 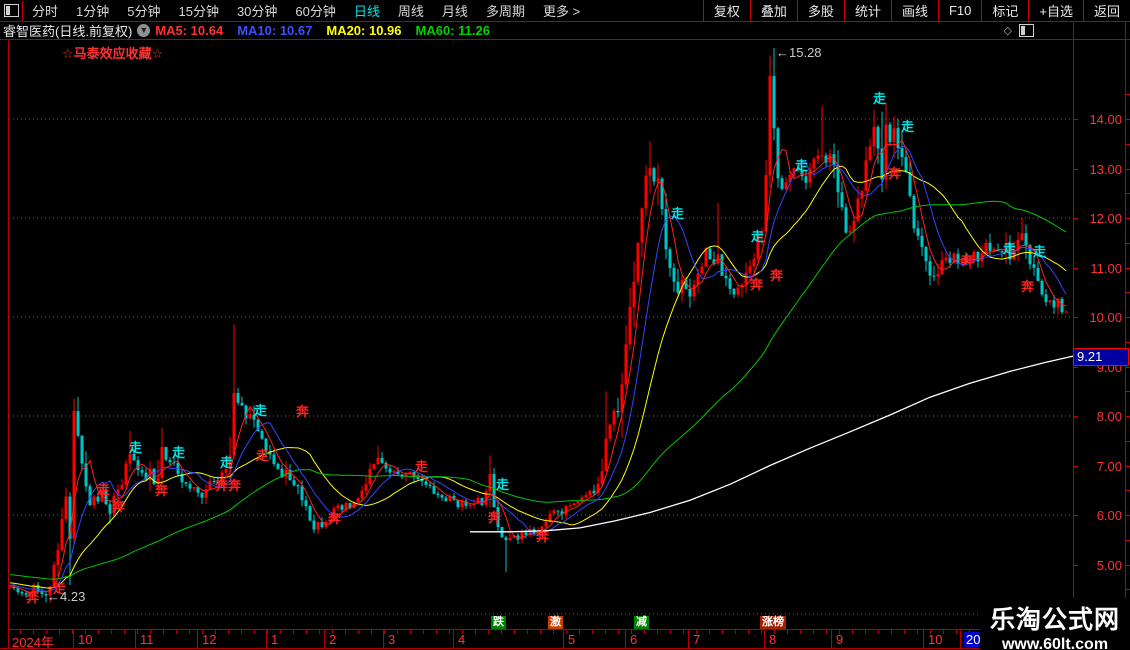 I want to click on y-label-5: 5.00, so click(x=1109, y=565).